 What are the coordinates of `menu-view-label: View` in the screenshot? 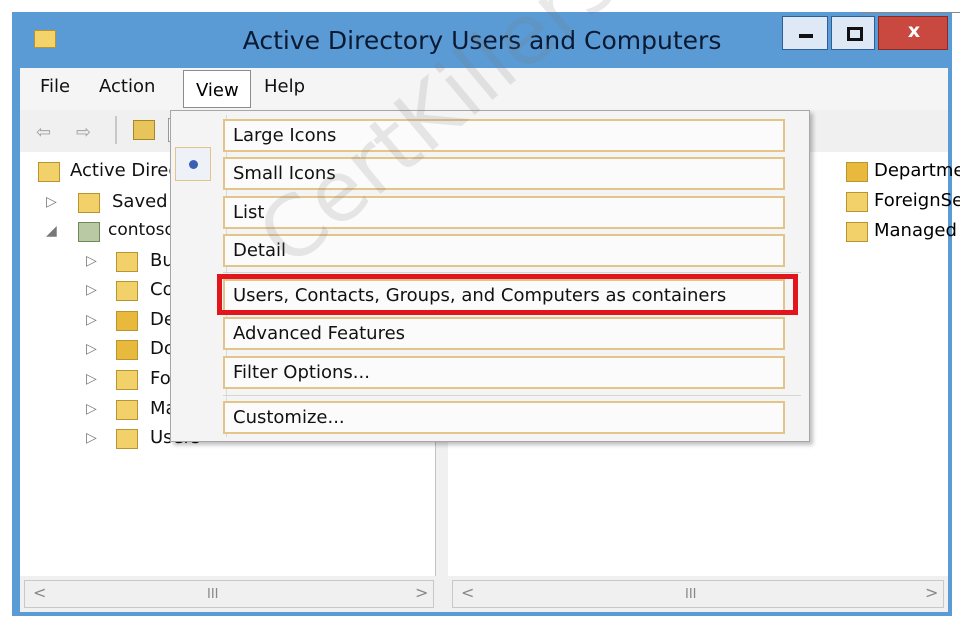 It's located at (217, 90).